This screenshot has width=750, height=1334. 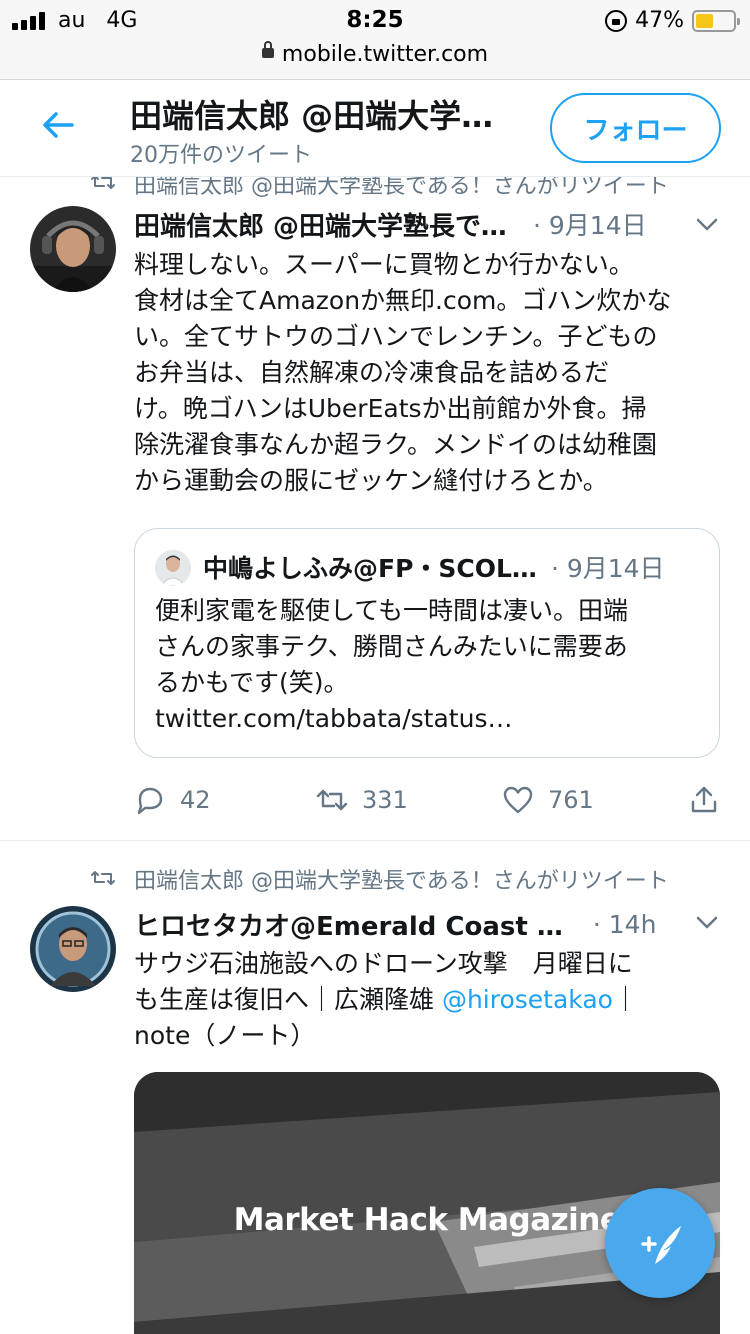 What do you see at coordinates (288, 999) in the screenshot?
I see `tweet-text-segment: も生産は復旧へ｜広瀬隆雄` at bounding box center [288, 999].